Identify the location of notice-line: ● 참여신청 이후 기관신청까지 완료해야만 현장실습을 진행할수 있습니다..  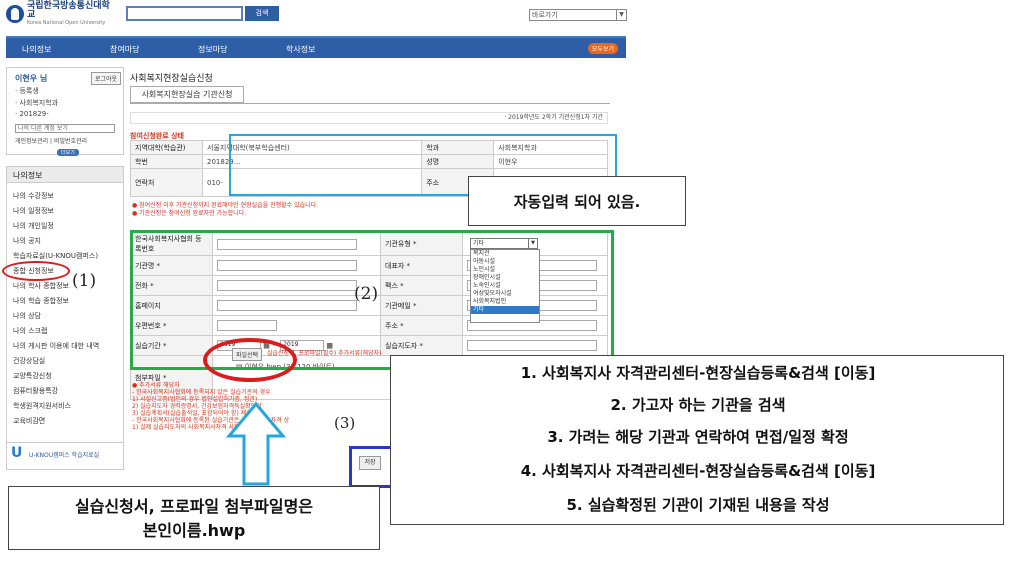
(225, 205).